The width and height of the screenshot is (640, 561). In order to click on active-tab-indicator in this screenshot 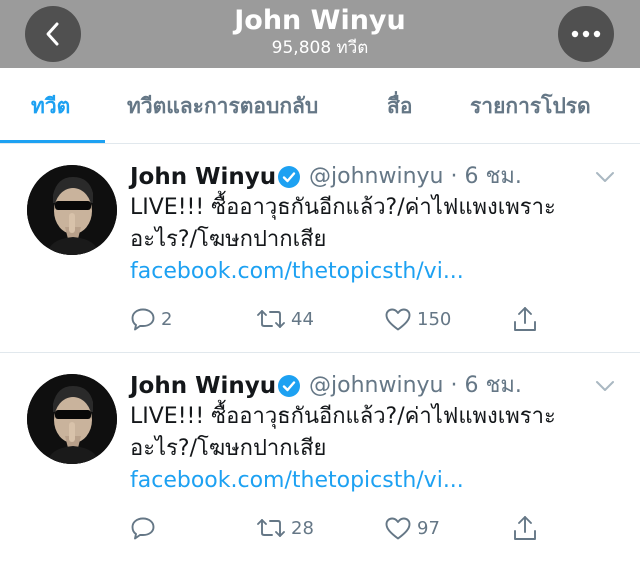, I will do `click(52, 141)`.